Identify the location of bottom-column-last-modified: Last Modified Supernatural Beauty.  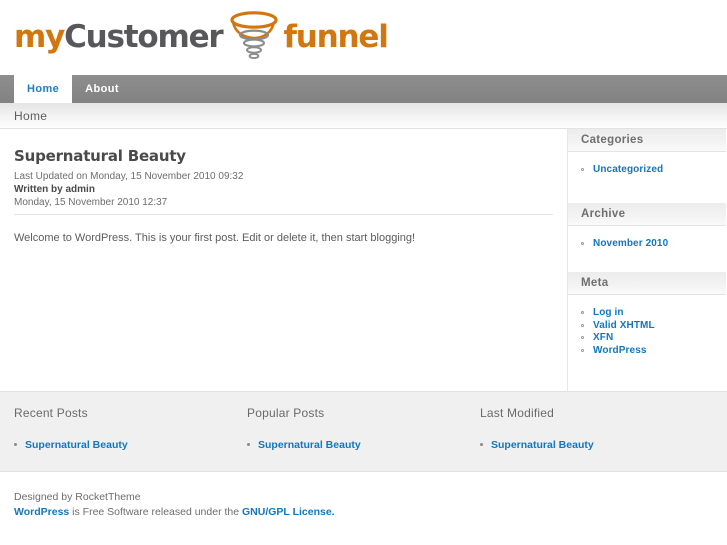
(596, 438).